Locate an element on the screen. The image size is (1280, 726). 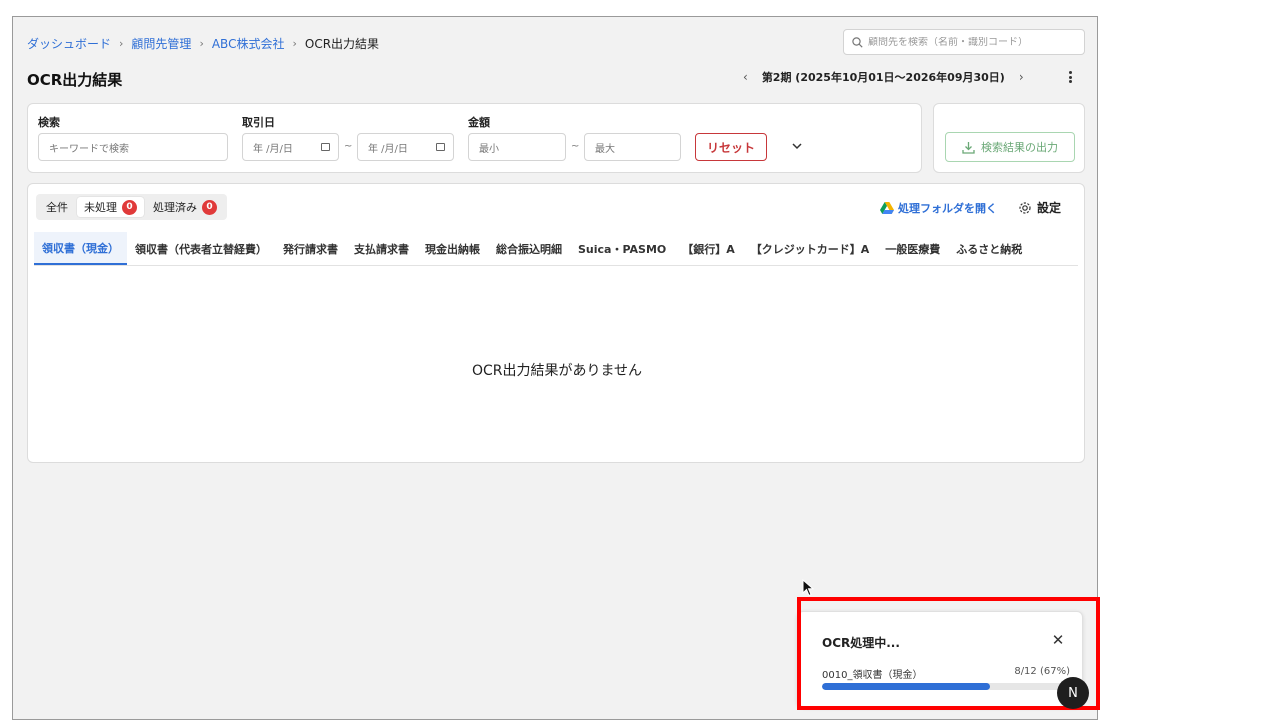
chevron-down-icon is located at coordinates (797, 146).